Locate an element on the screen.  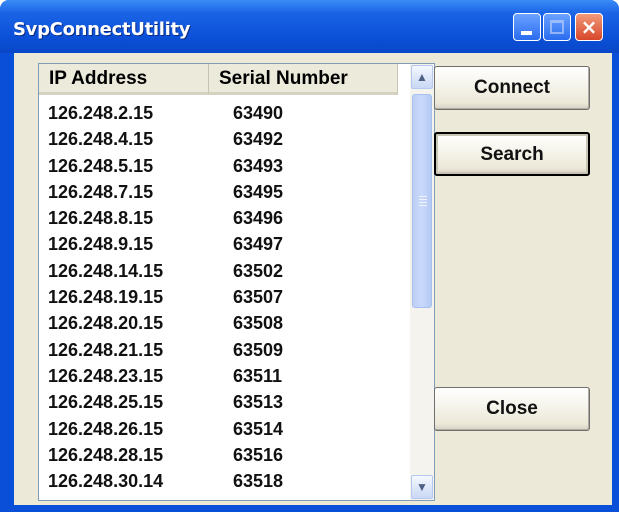
scroll-thumb is located at coordinates (422, 201).